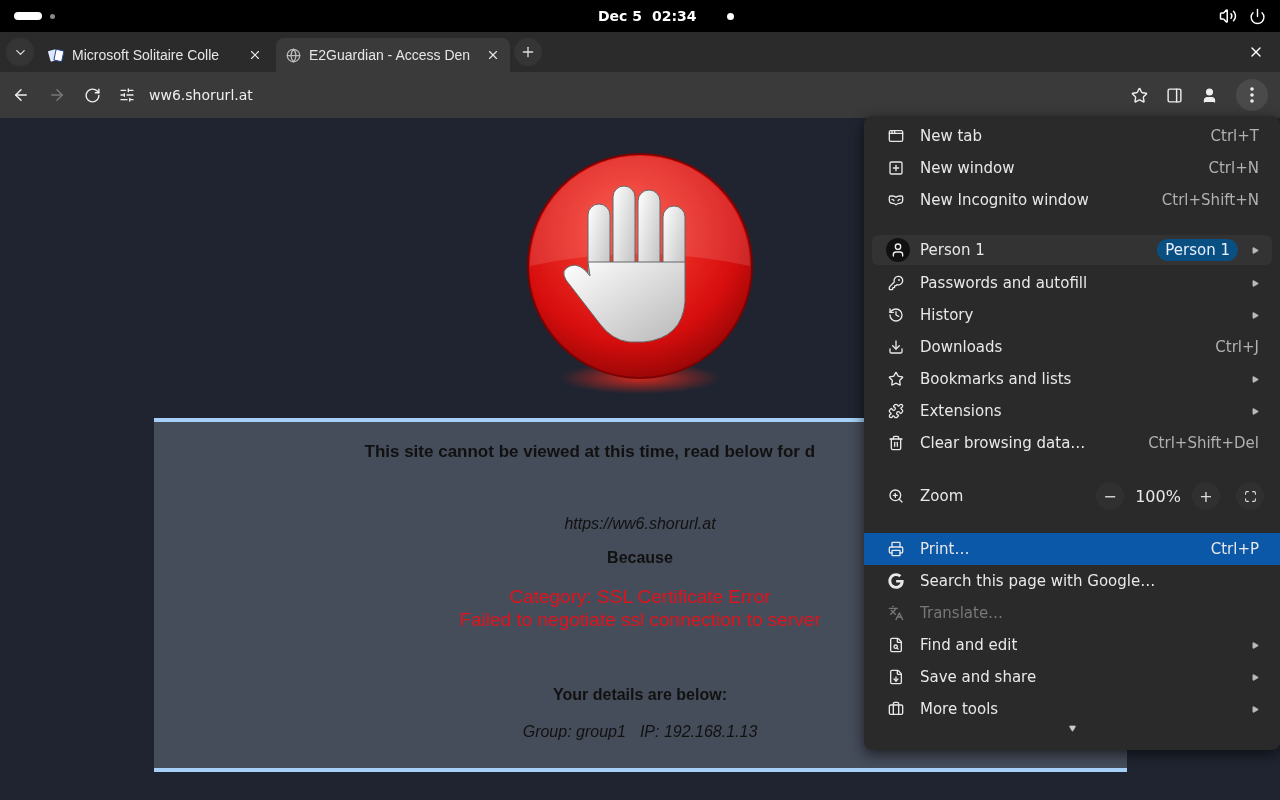 The image size is (1280, 800). I want to click on zoom-out-button: −, so click(1110, 496).